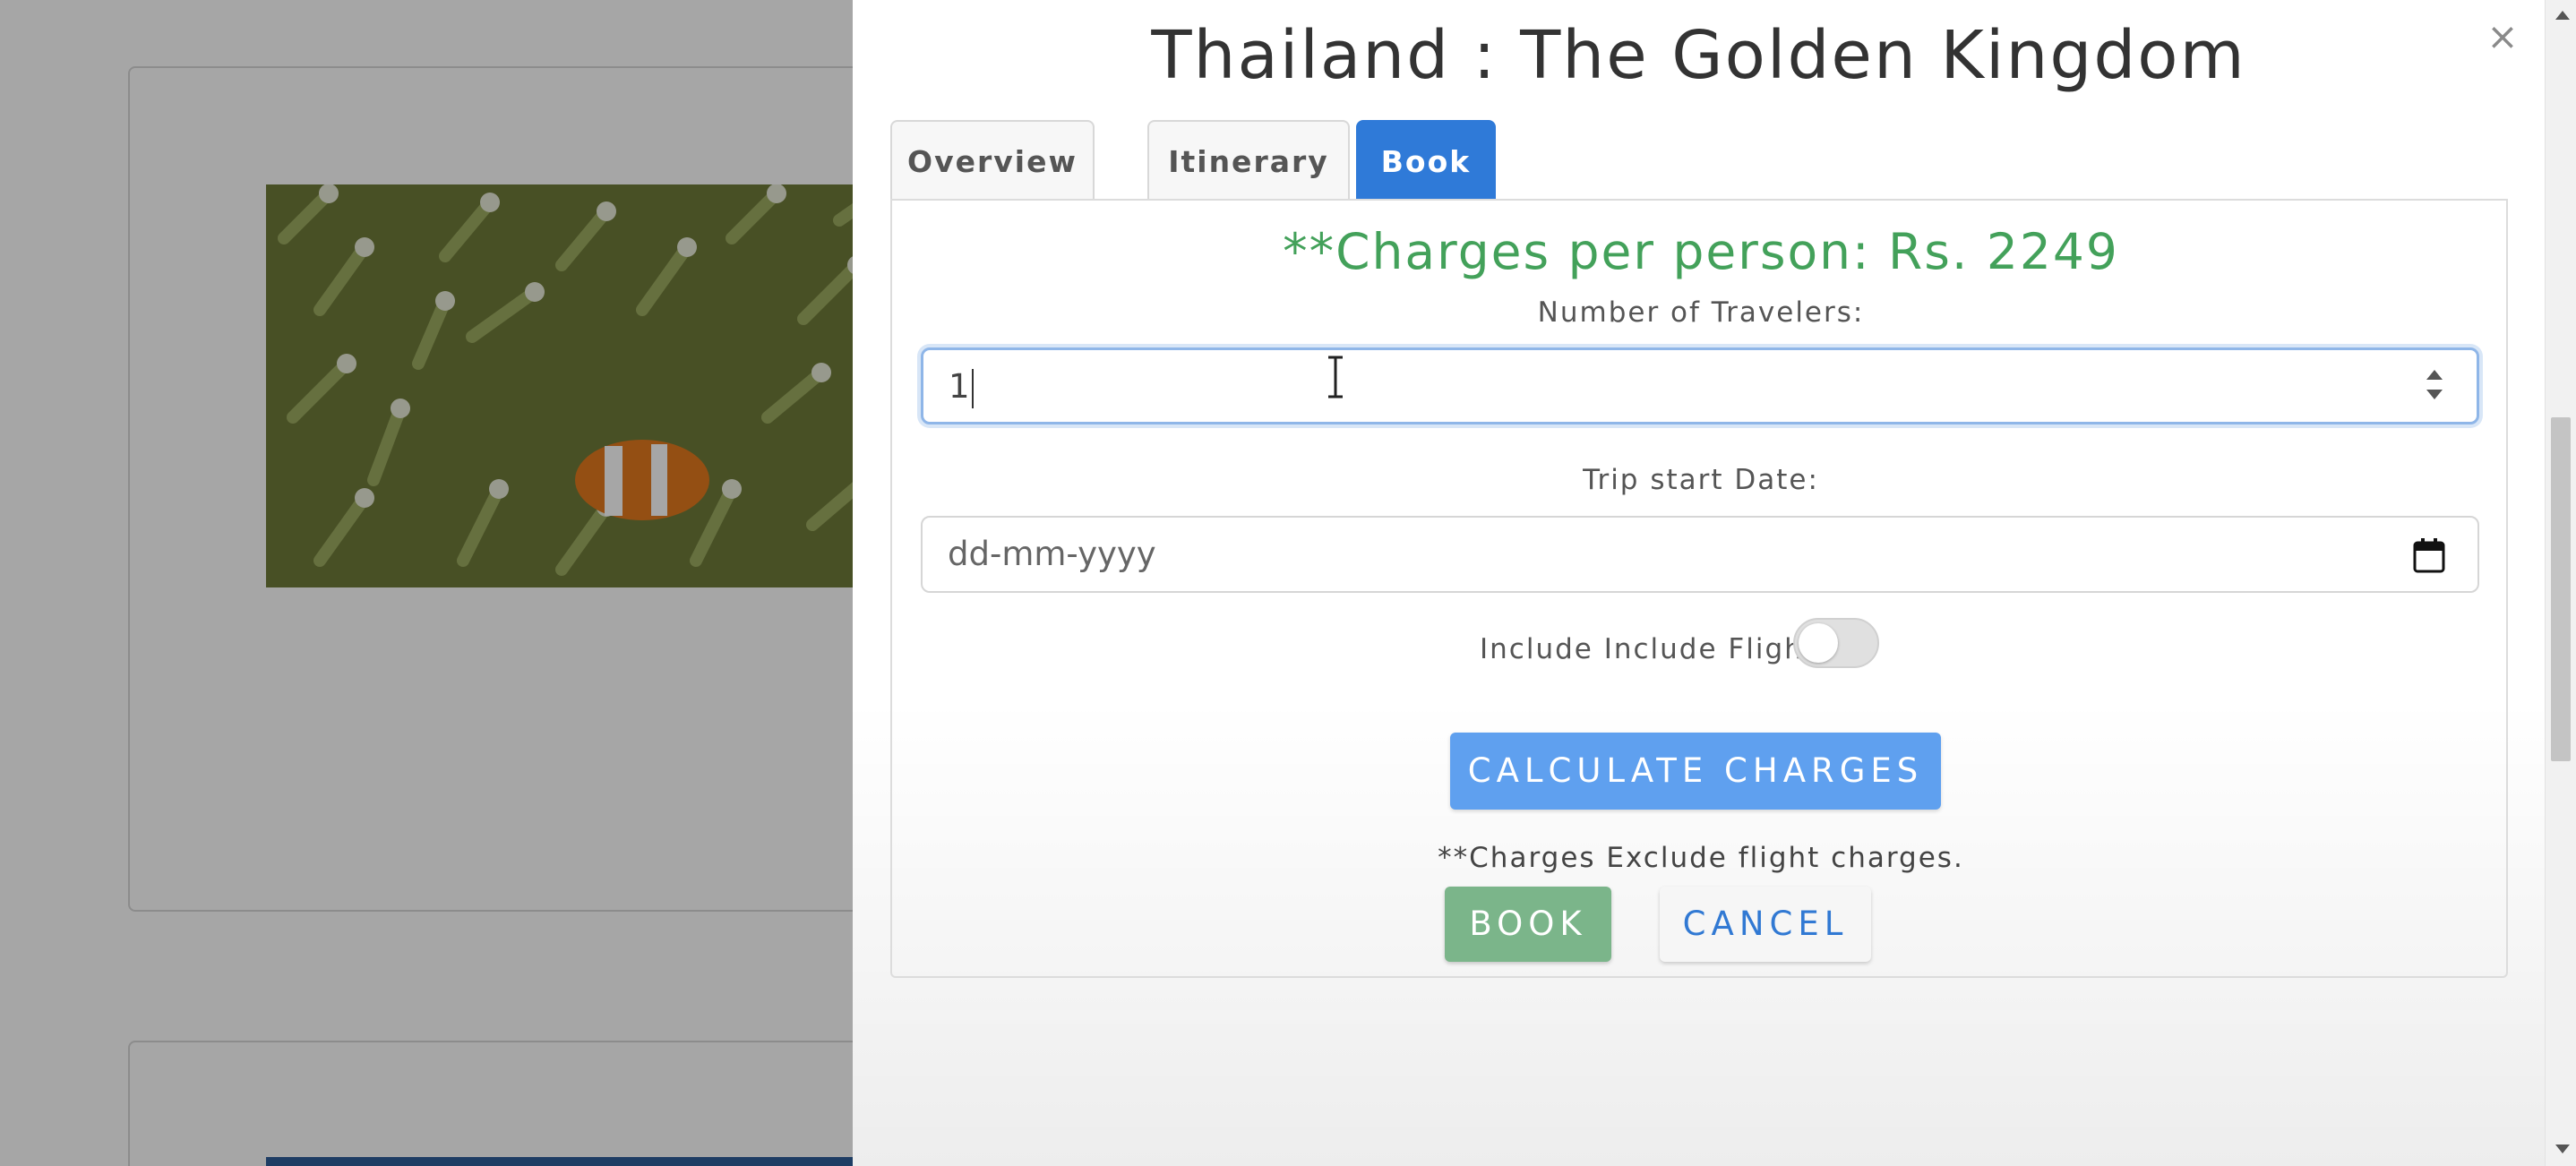 This screenshot has height=1166, width=2576. I want to click on text-cursor-icon, so click(1335, 378).